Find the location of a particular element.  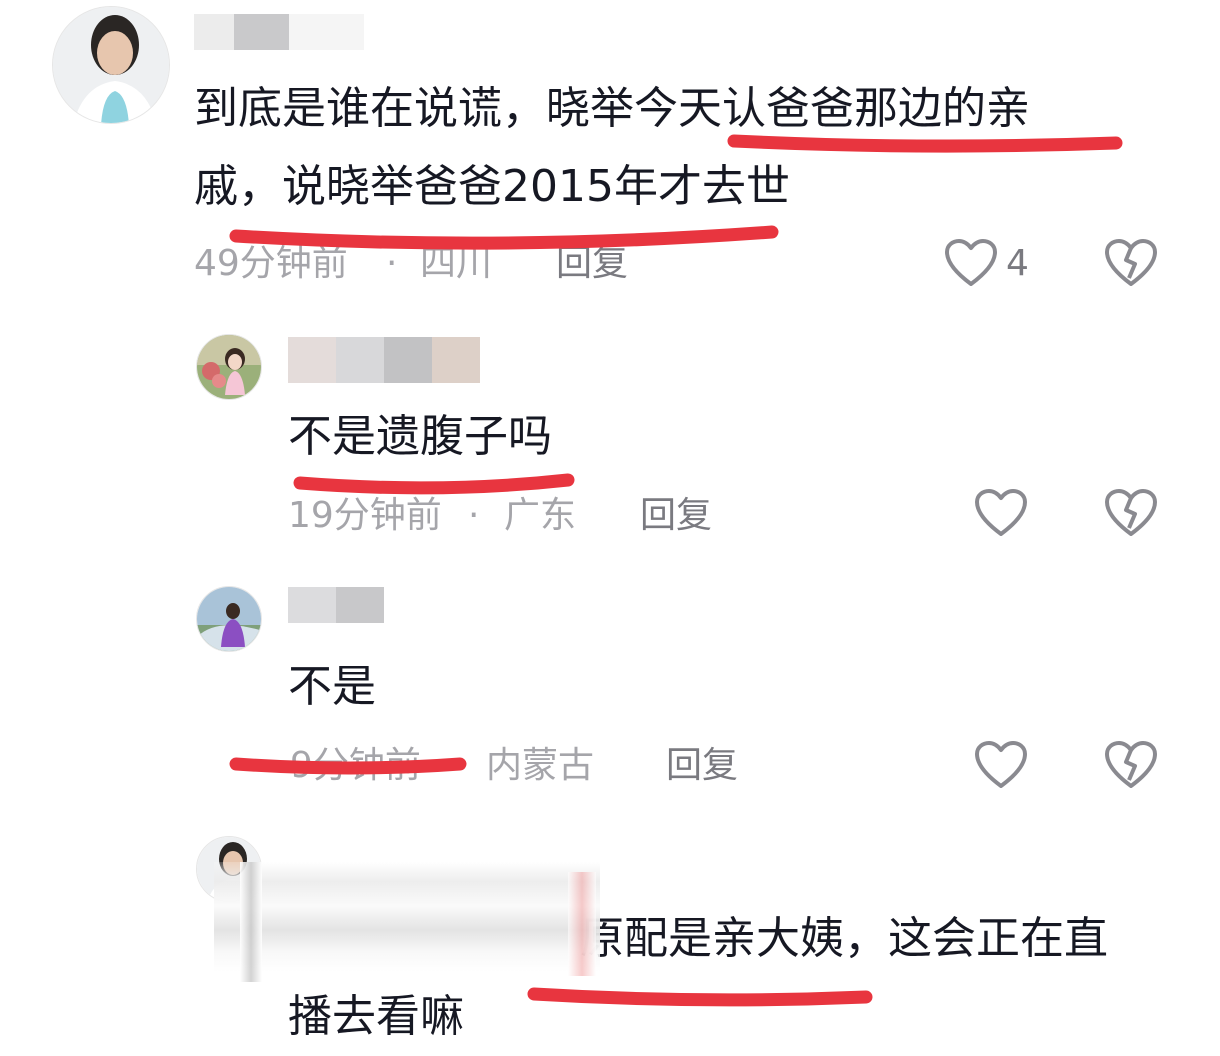

comment-location: 广东 is located at coordinates (540, 515).